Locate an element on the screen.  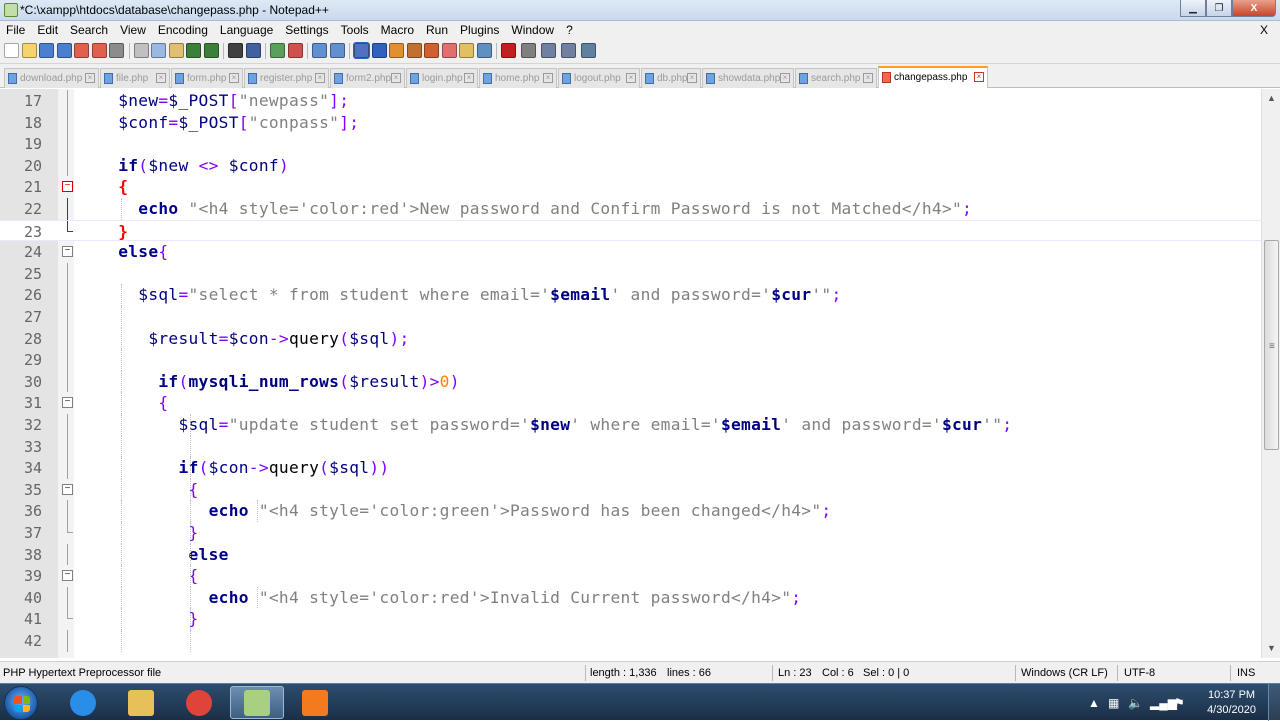
save-all-icon is located at coordinates (64, 50).